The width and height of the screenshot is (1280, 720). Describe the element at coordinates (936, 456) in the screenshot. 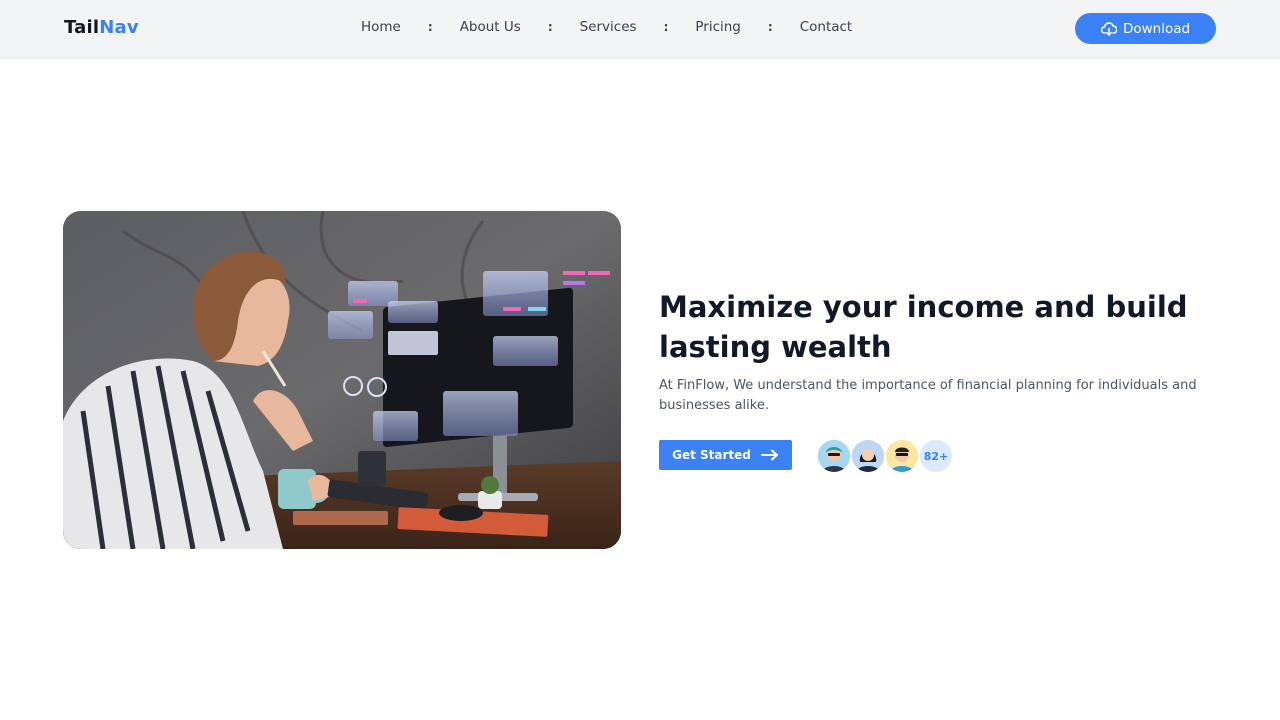

I see `avatar-more-count: 82+` at that location.